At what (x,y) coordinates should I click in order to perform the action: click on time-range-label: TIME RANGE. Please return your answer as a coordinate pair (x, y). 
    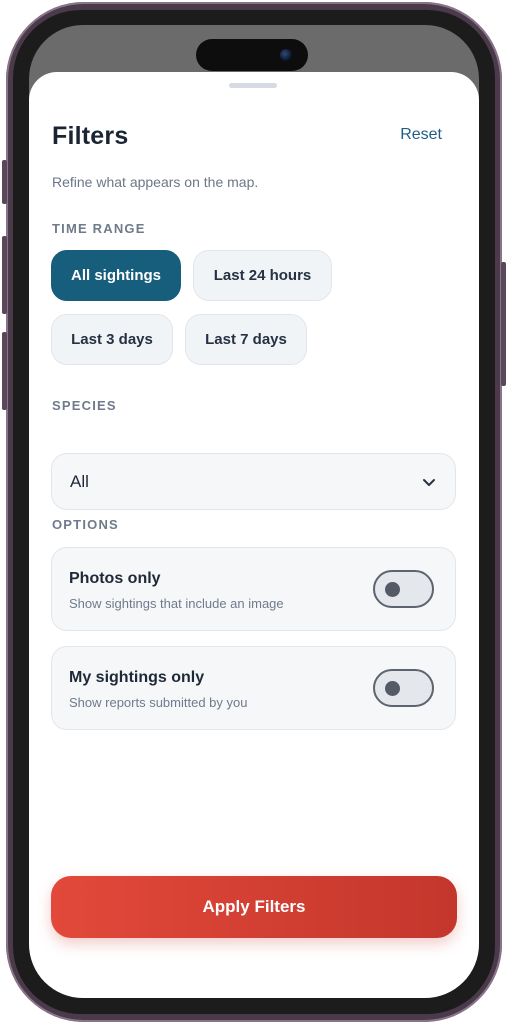
    Looking at the image, I should click on (99, 228).